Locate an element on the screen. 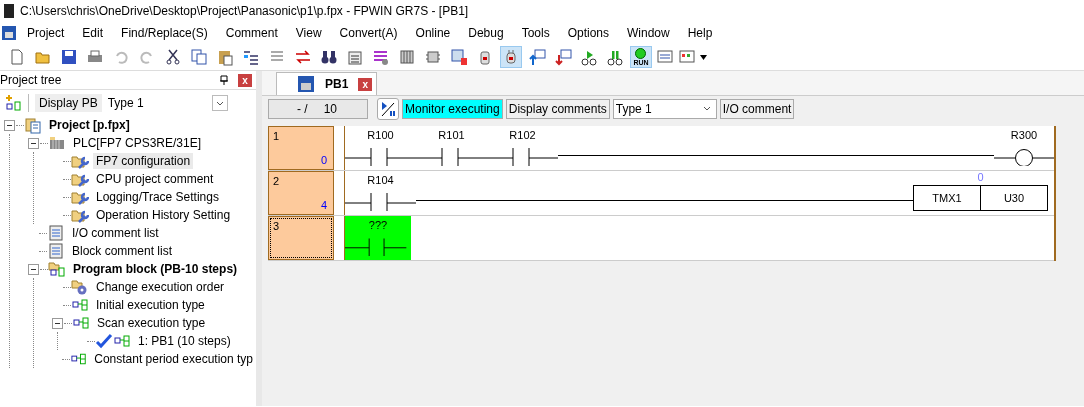 The height and width of the screenshot is (407, 1084). menu-item: Online is located at coordinates (433, 33).